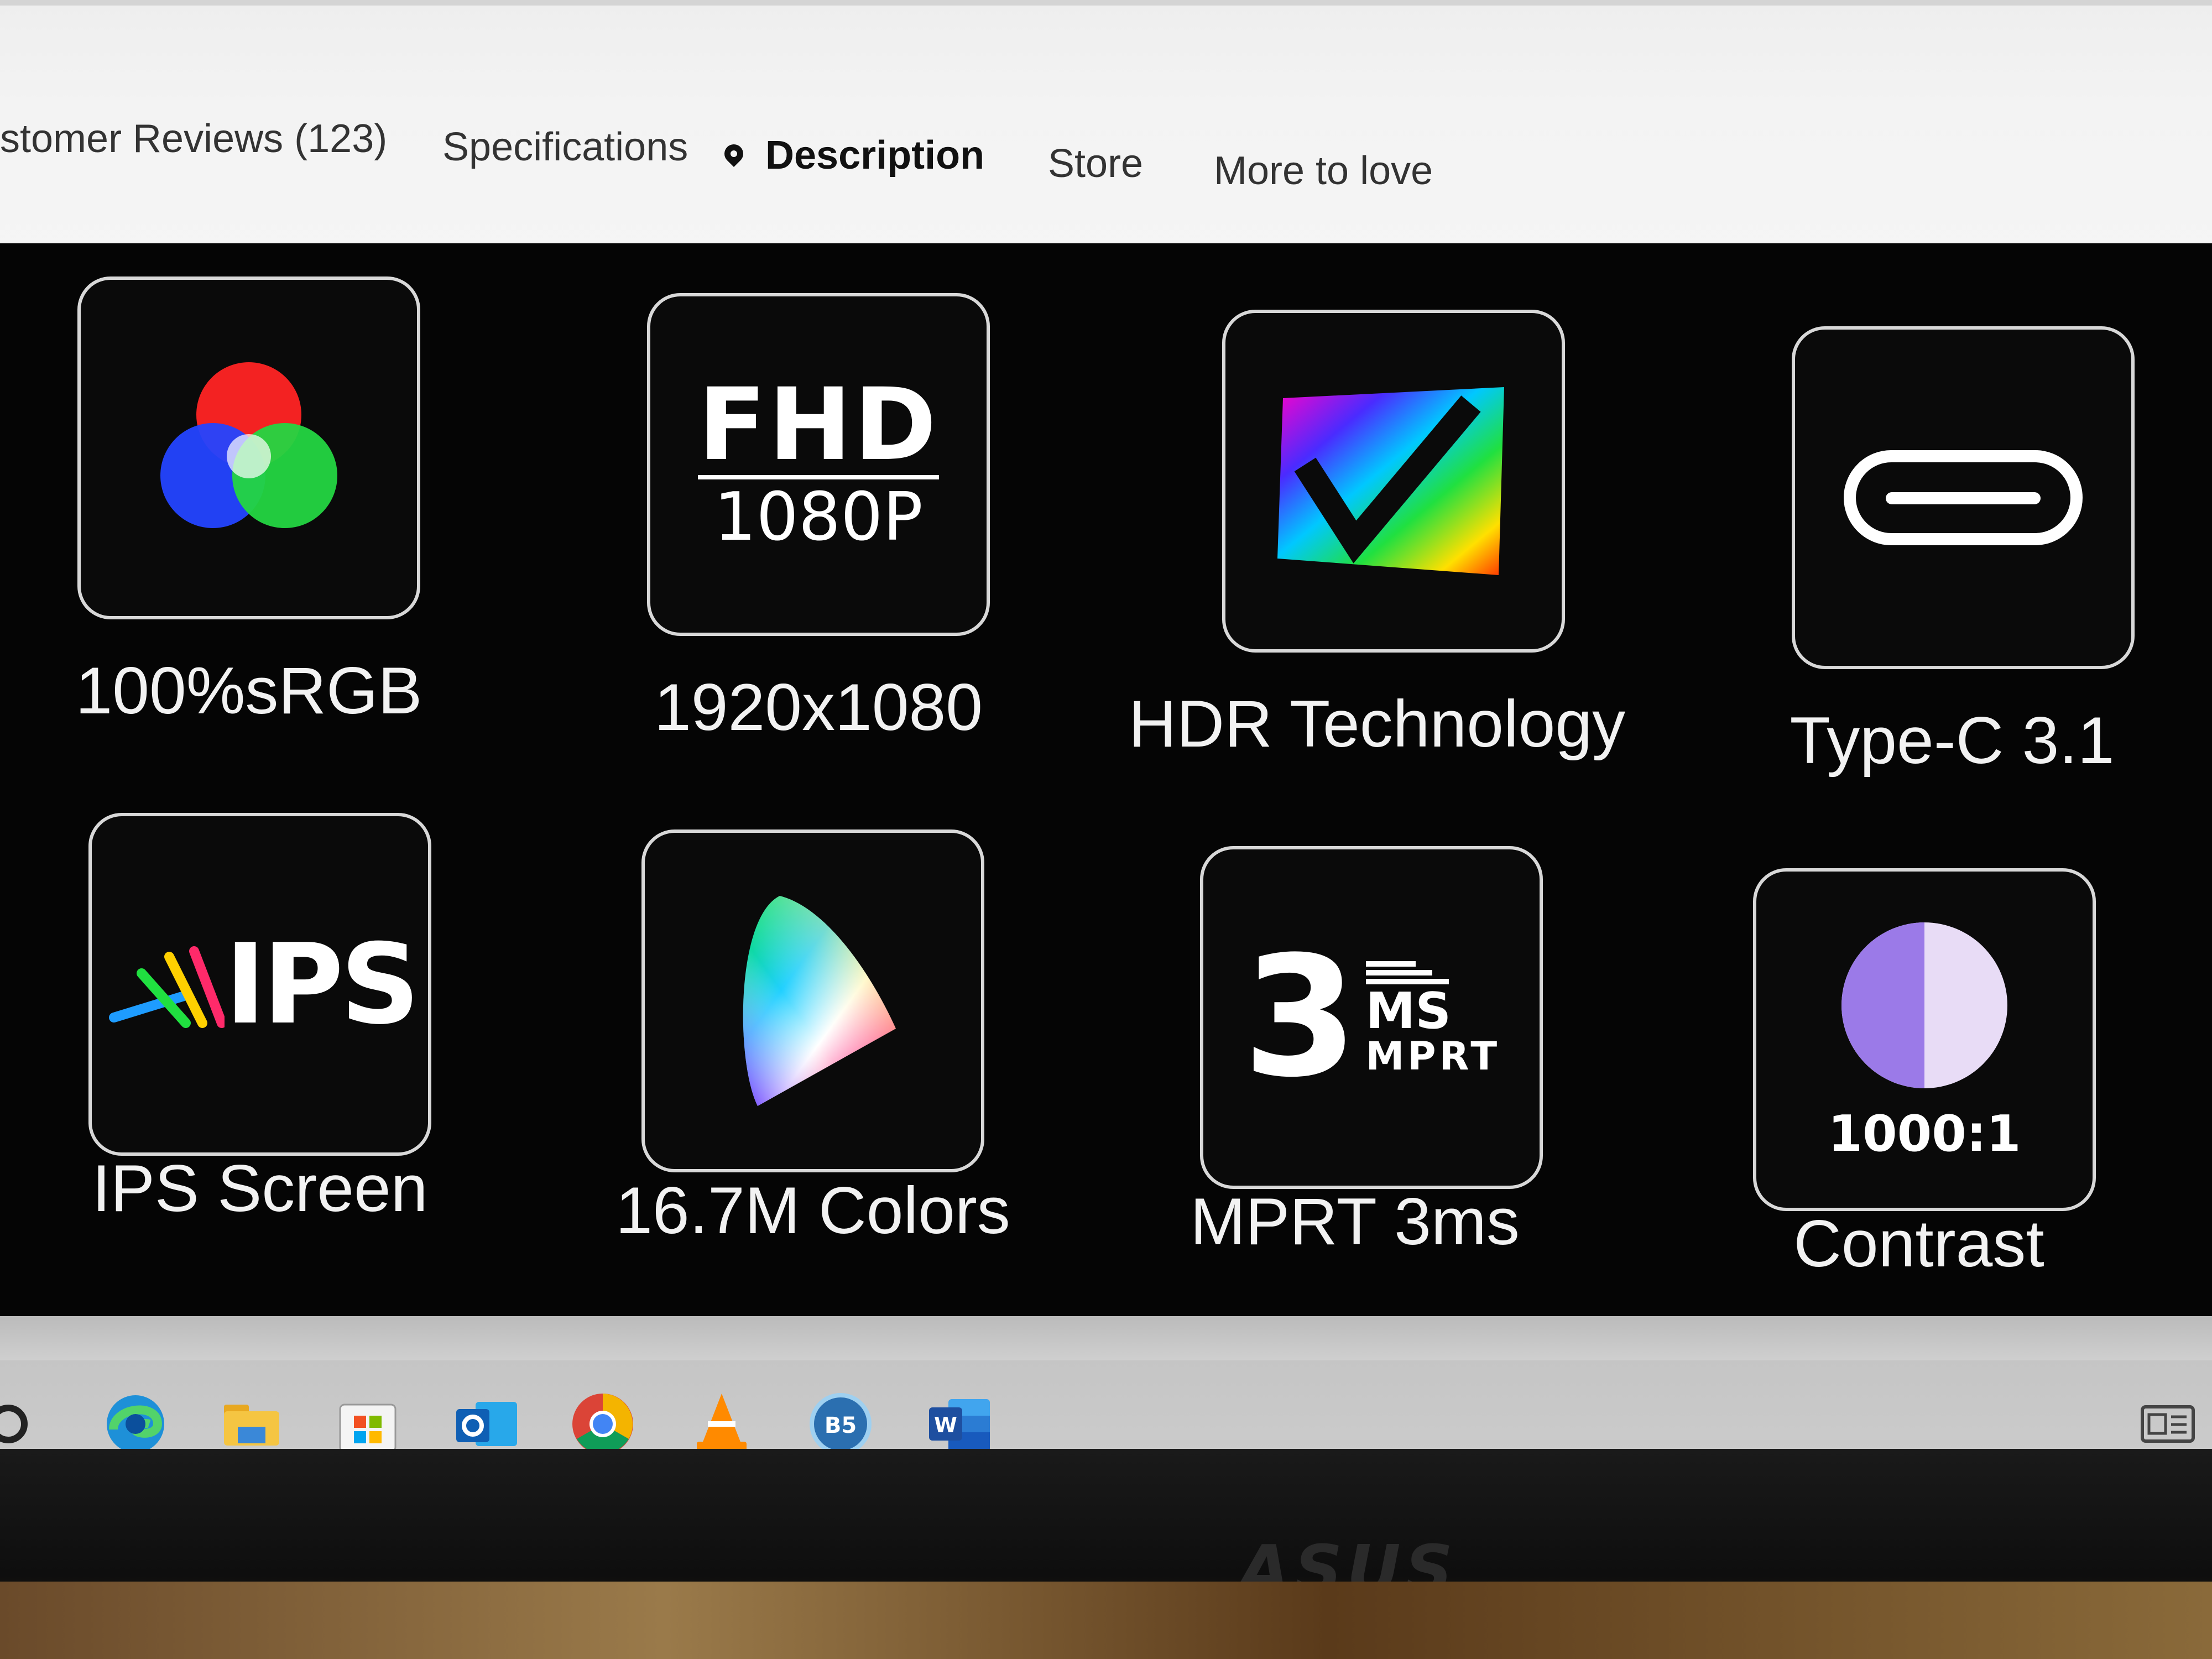 The height and width of the screenshot is (1659, 2212). What do you see at coordinates (1323, 171) in the screenshot?
I see `tab-more-to-love: More to love` at bounding box center [1323, 171].